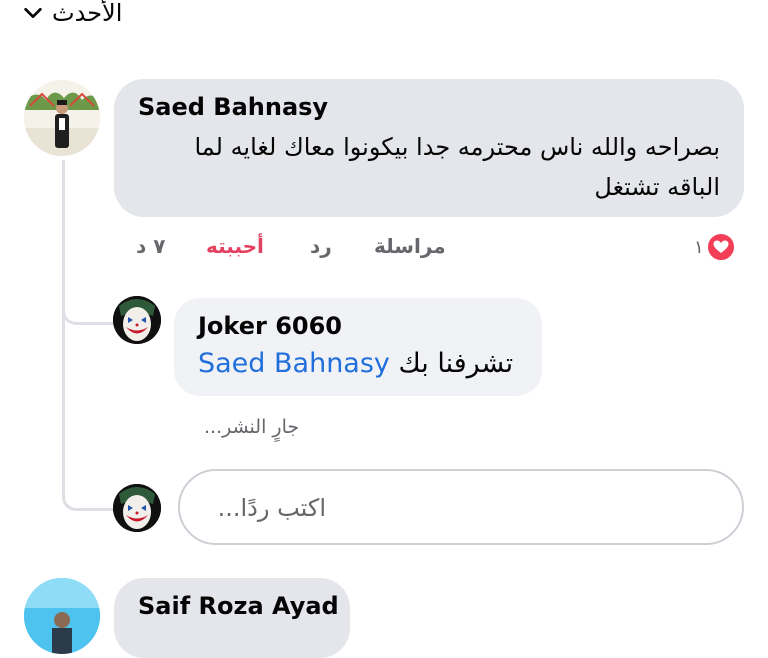 The height and width of the screenshot is (658, 768). What do you see at coordinates (63, 230) in the screenshot?
I see `thread-line` at bounding box center [63, 230].